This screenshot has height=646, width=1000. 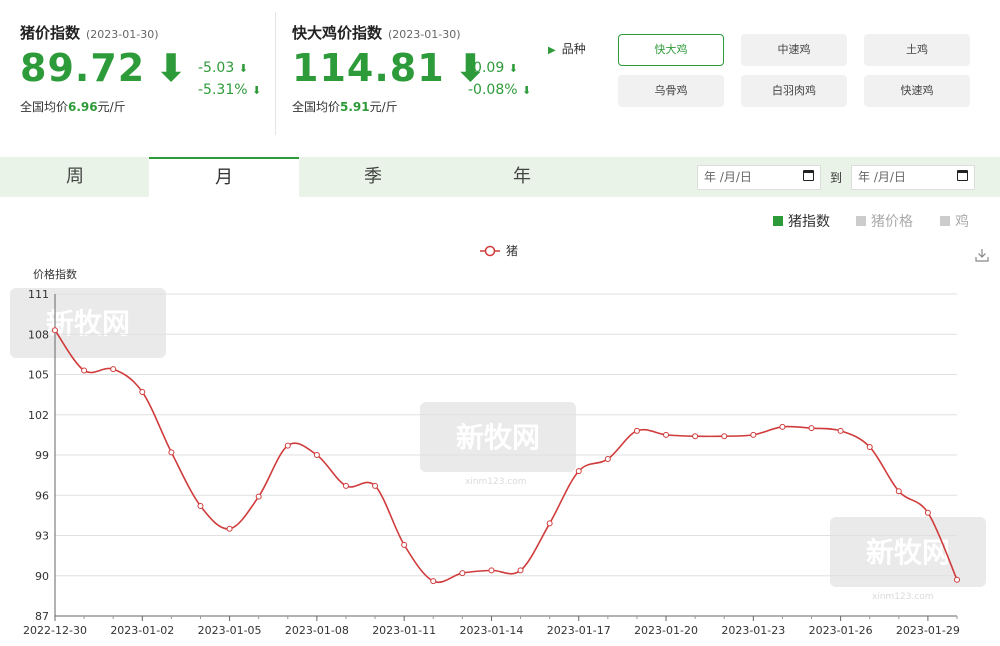 I want to click on chicken-change-pct: -0.08% ⬇, so click(x=500, y=90).